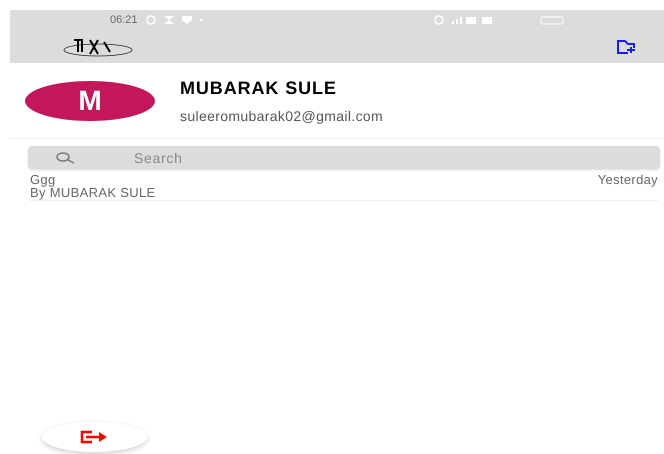  I want to click on profile-name: MUBARAK SULE, so click(259, 88).